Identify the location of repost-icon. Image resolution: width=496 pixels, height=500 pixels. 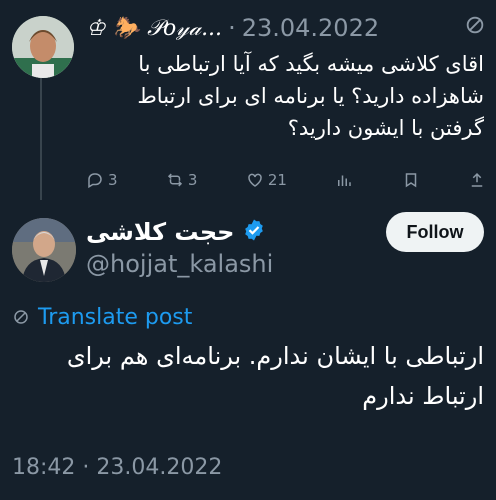
(174, 180).